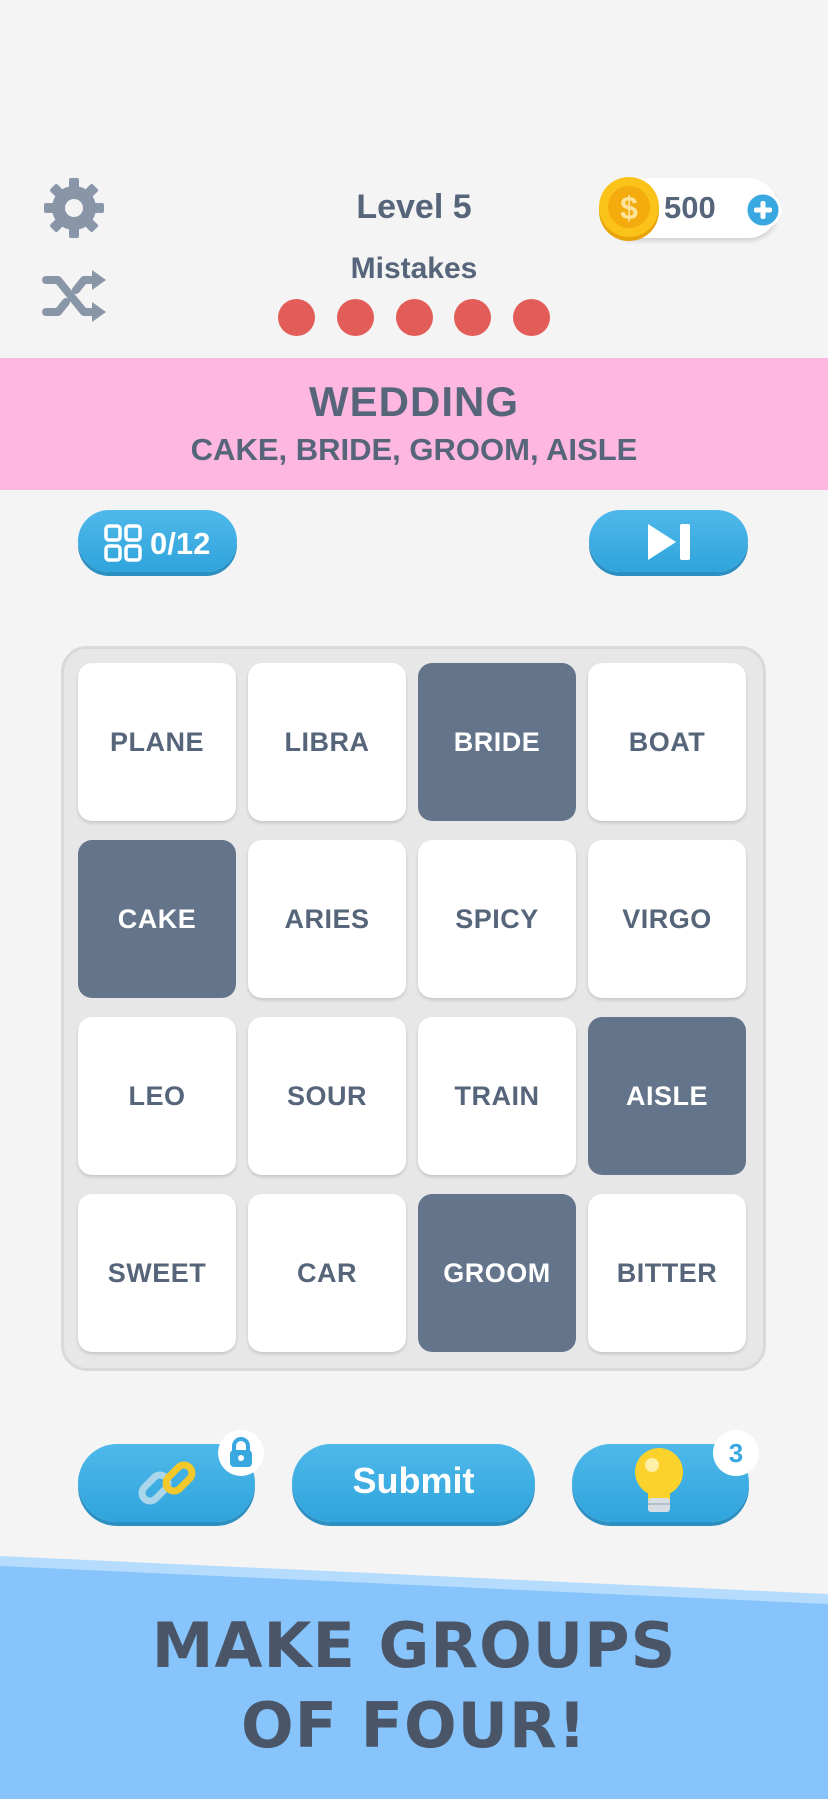 This screenshot has width=828, height=1799. What do you see at coordinates (157, 1273) in the screenshot?
I see `word-tile: SWEET` at bounding box center [157, 1273].